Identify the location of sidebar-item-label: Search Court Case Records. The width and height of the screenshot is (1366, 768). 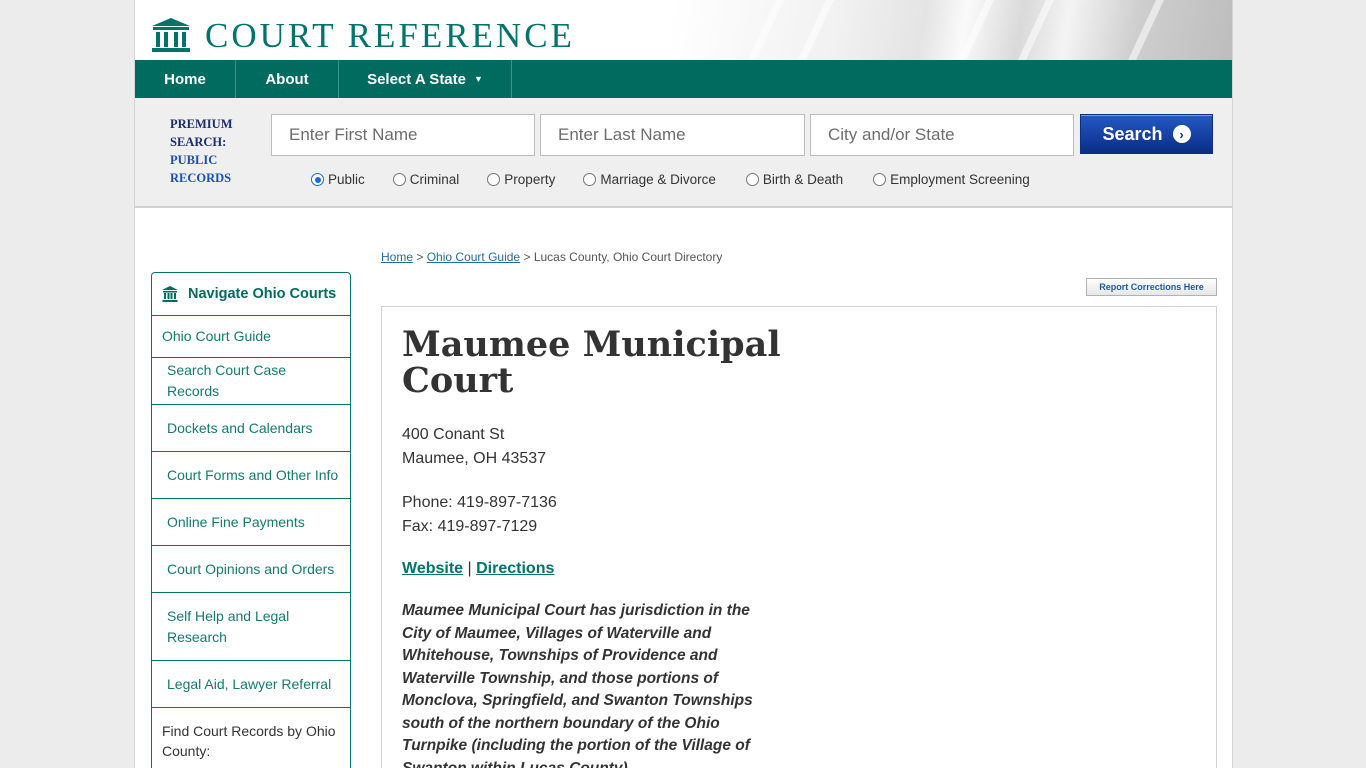
(227, 380).